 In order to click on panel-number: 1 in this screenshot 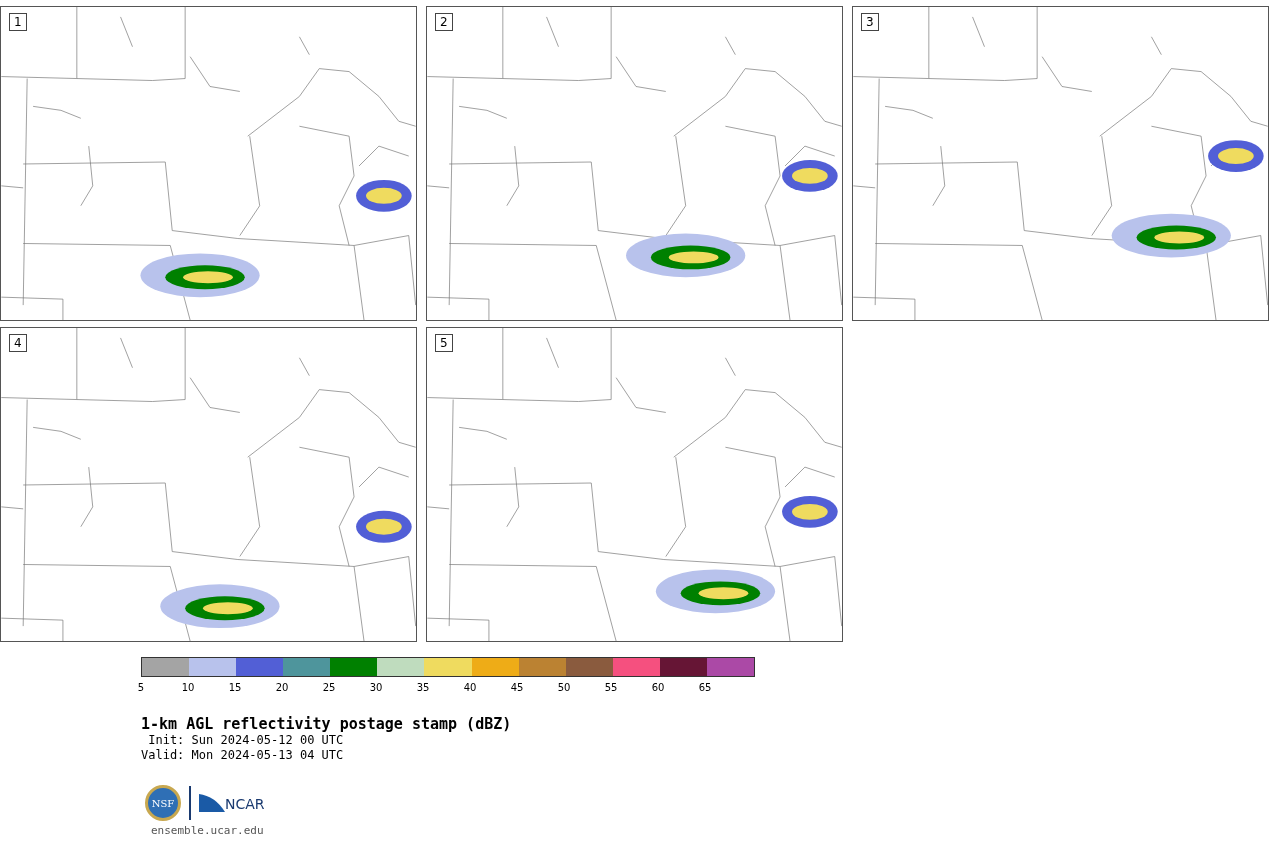, I will do `click(18, 22)`.